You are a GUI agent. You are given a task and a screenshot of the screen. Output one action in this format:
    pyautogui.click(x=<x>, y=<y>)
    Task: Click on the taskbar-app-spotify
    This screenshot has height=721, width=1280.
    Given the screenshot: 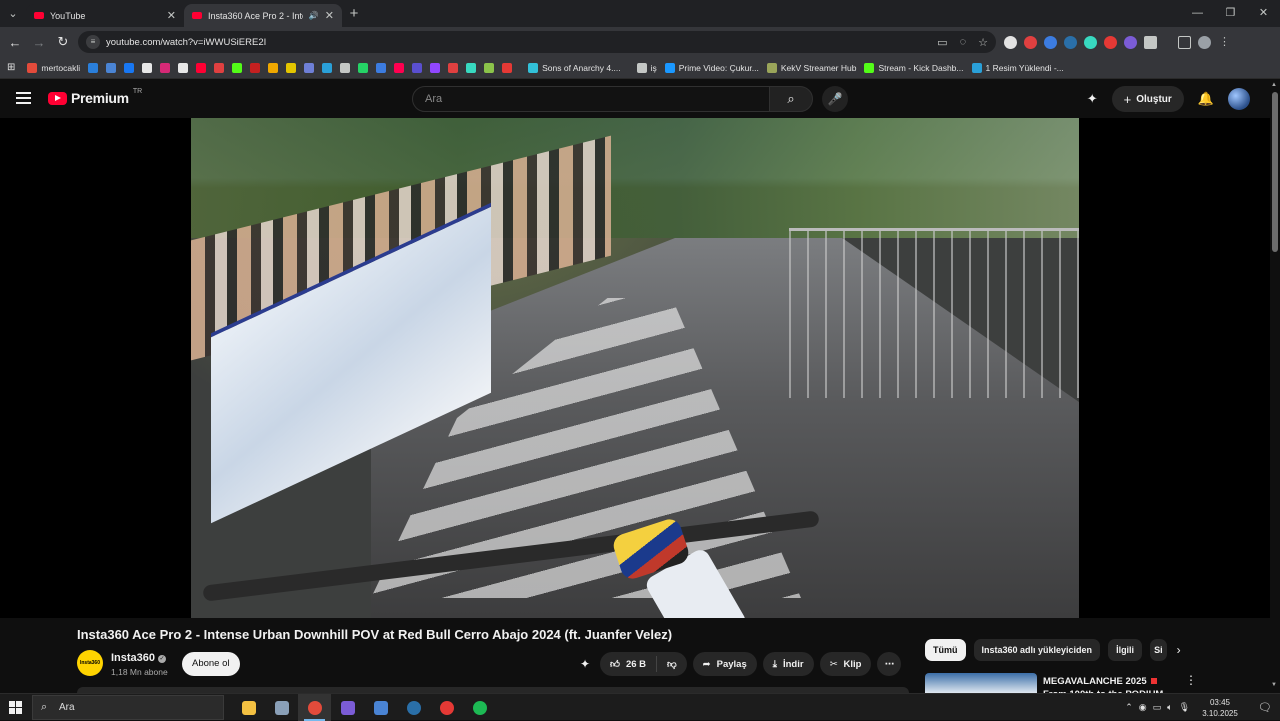 What is the action you would take?
    pyautogui.click(x=479, y=707)
    